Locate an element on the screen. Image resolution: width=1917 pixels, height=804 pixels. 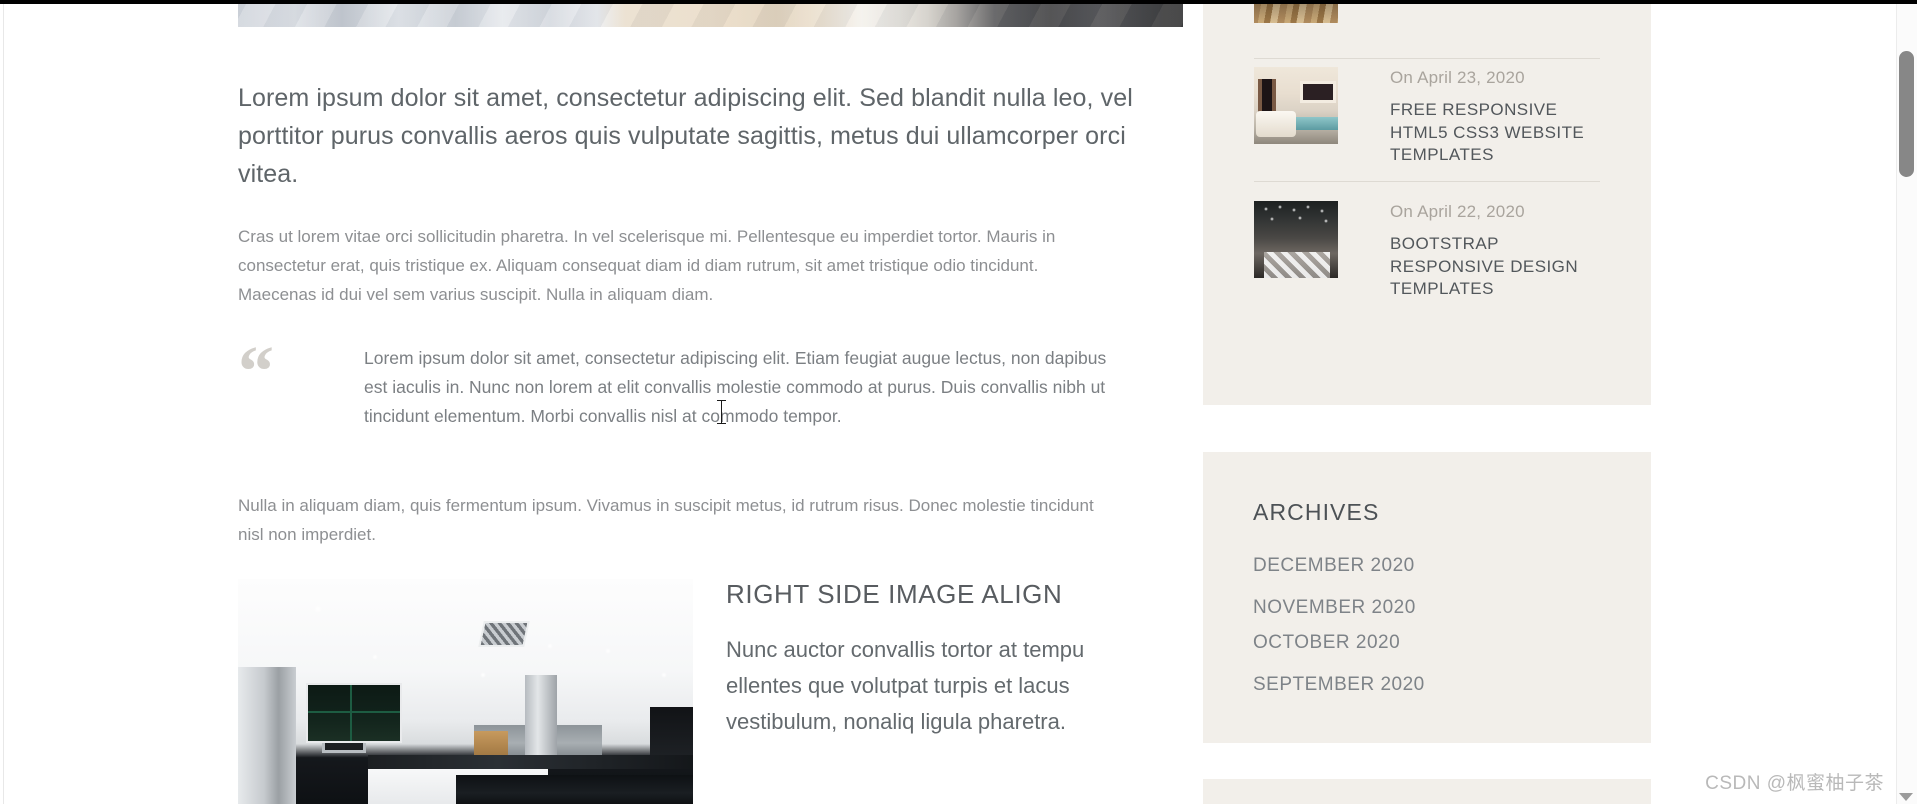
living-room-thumbnail-image is located at coordinates (1296, 105).